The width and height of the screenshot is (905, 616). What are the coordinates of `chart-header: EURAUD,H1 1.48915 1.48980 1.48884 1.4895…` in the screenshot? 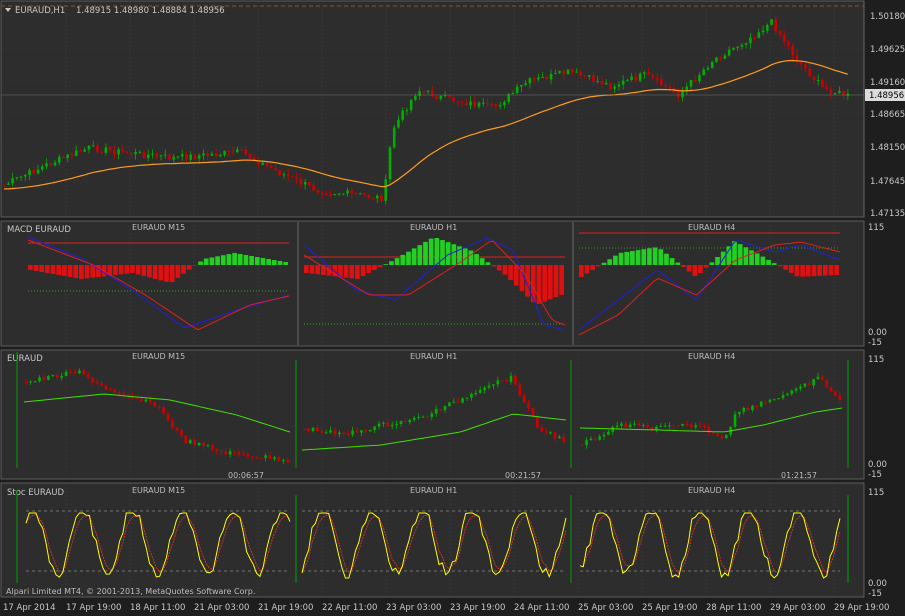 It's located at (115, 11).